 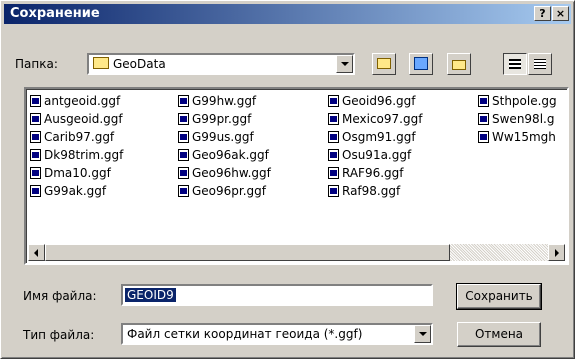 I want to click on up-folder-icon, so click(x=384, y=63).